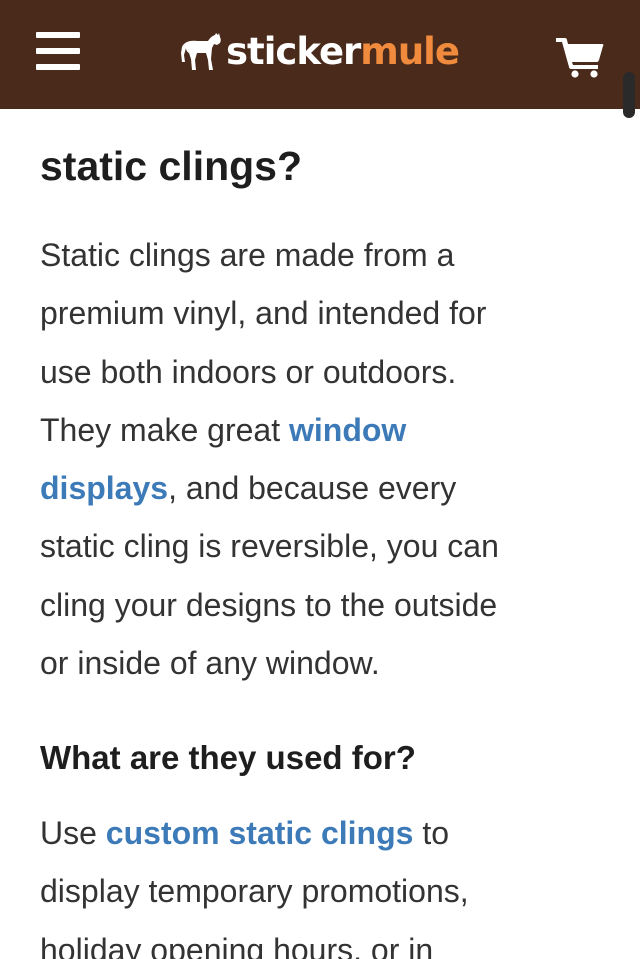 This screenshot has width=640, height=959. What do you see at coordinates (73, 833) in the screenshot?
I see `paragraph-text: Use` at bounding box center [73, 833].